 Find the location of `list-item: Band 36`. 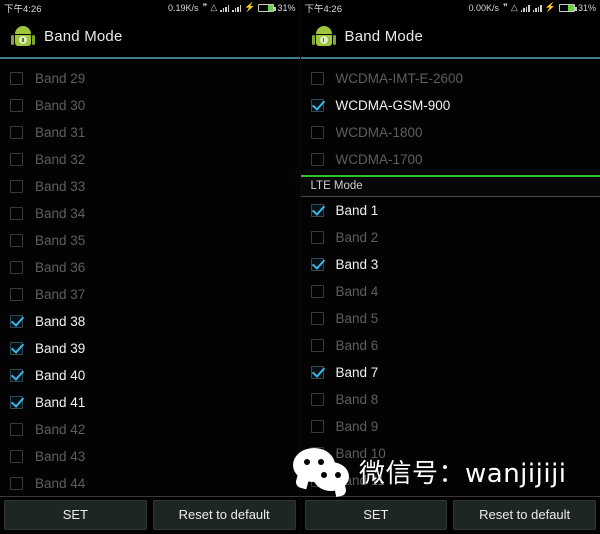

list-item: Band 36 is located at coordinates (150, 267).